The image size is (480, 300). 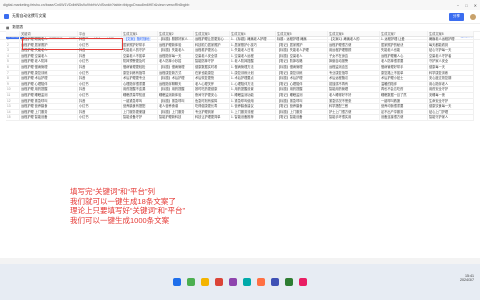 What do you see at coordinates (253, 45) in the screenshot?
I see `table-cell: 1. 居家照护小技巧` at bounding box center [253, 45].